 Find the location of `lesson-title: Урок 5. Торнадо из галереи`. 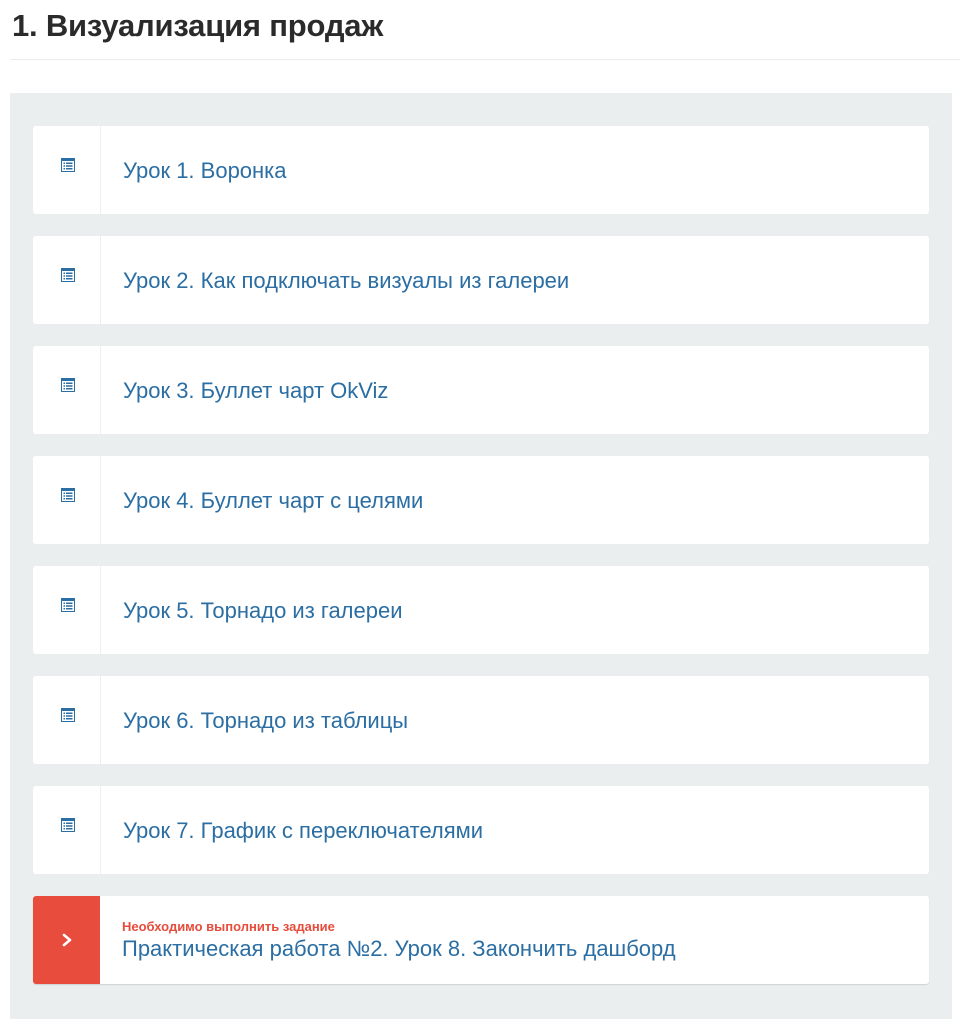

lesson-title: Урок 5. Торнадо из галереи is located at coordinates (526, 611).